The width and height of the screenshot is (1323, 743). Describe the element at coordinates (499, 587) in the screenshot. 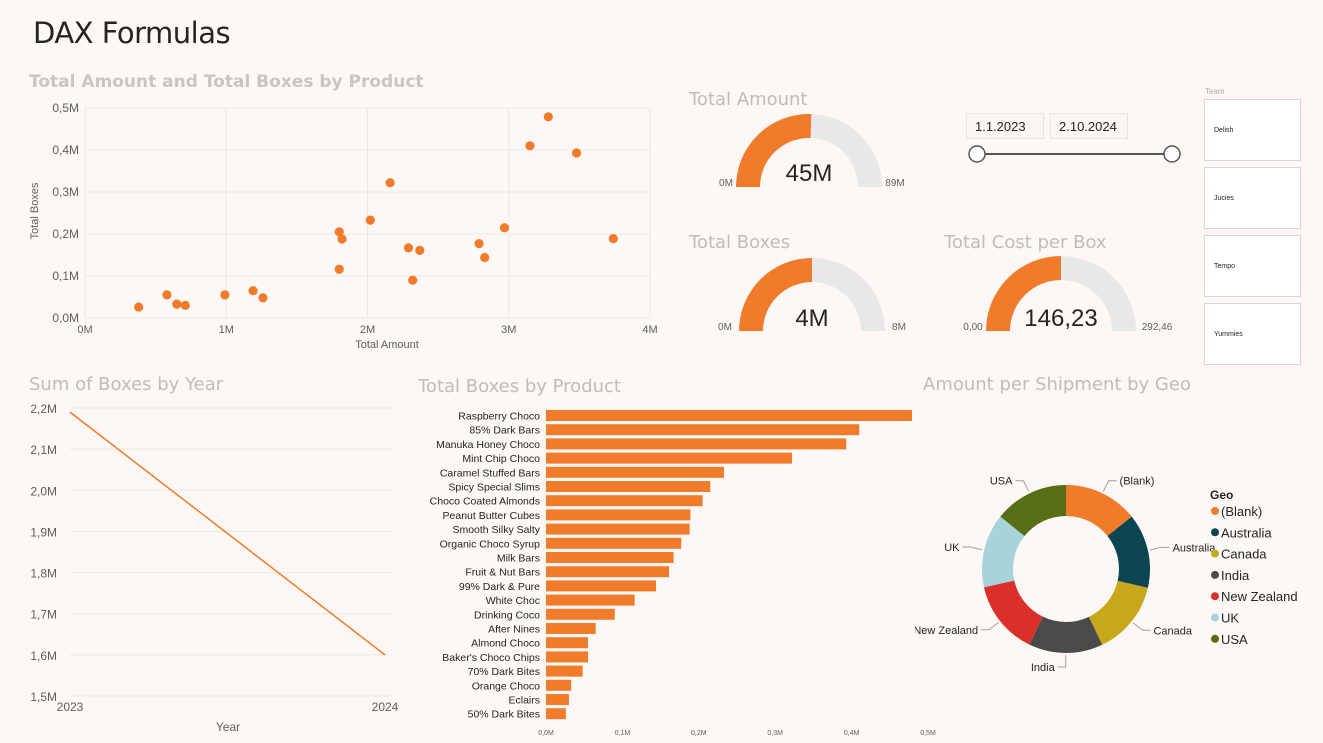

I see `bar-category-label: 99% Dark & Pure` at that location.